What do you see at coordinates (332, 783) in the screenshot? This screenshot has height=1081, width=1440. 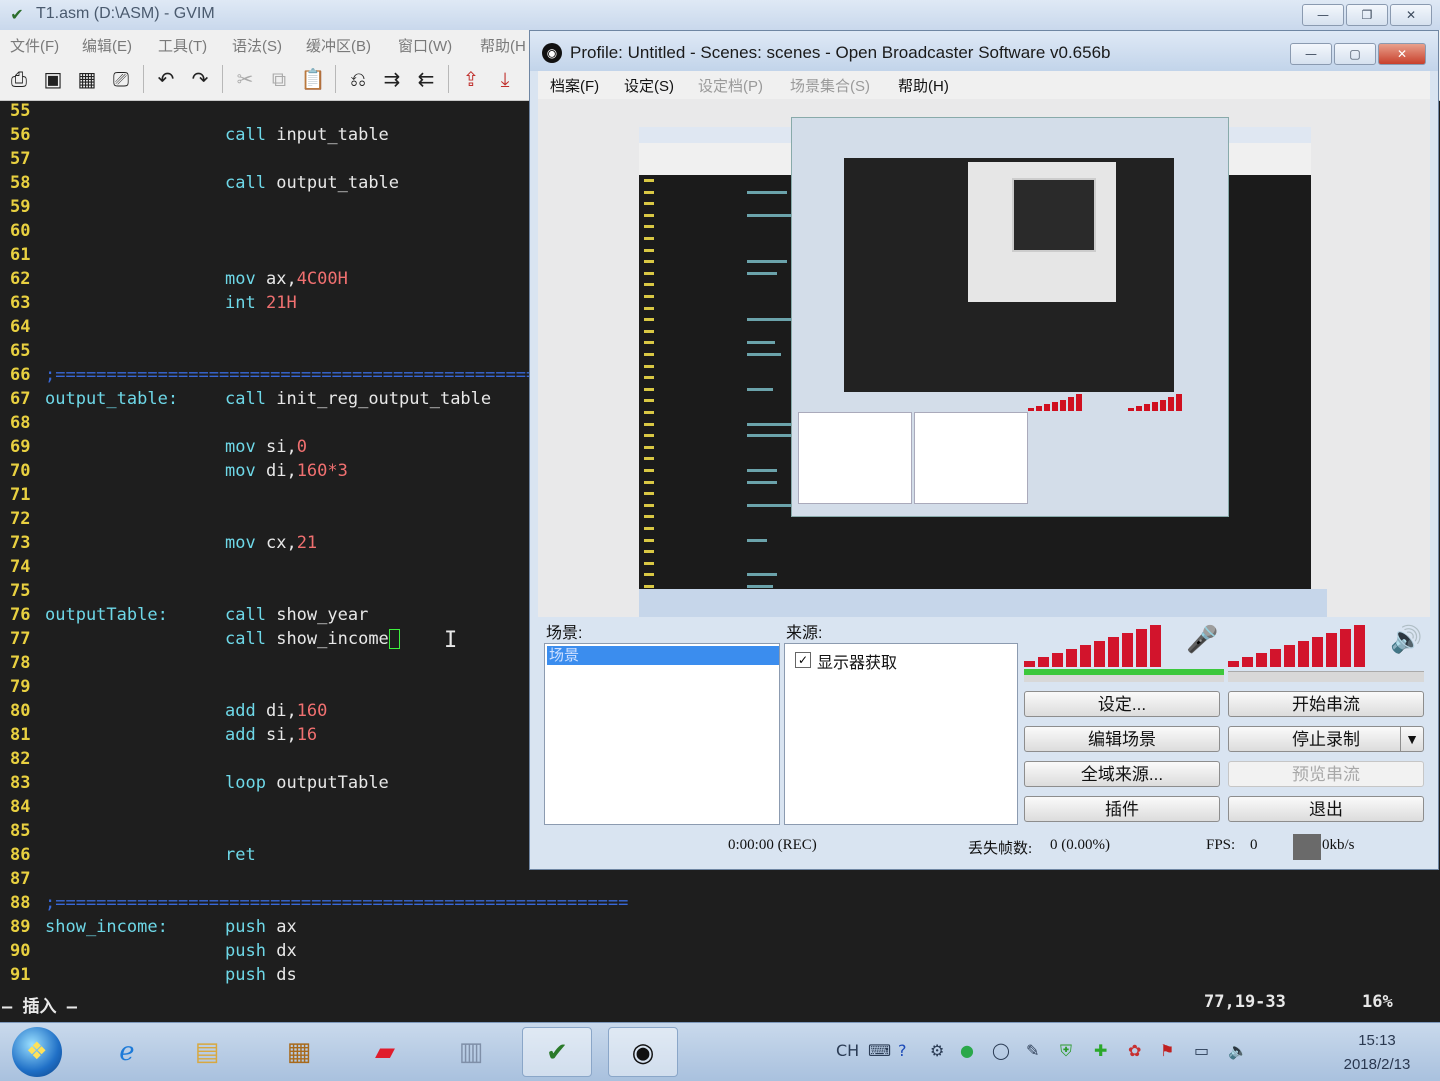 I see `operand: outputTable` at bounding box center [332, 783].